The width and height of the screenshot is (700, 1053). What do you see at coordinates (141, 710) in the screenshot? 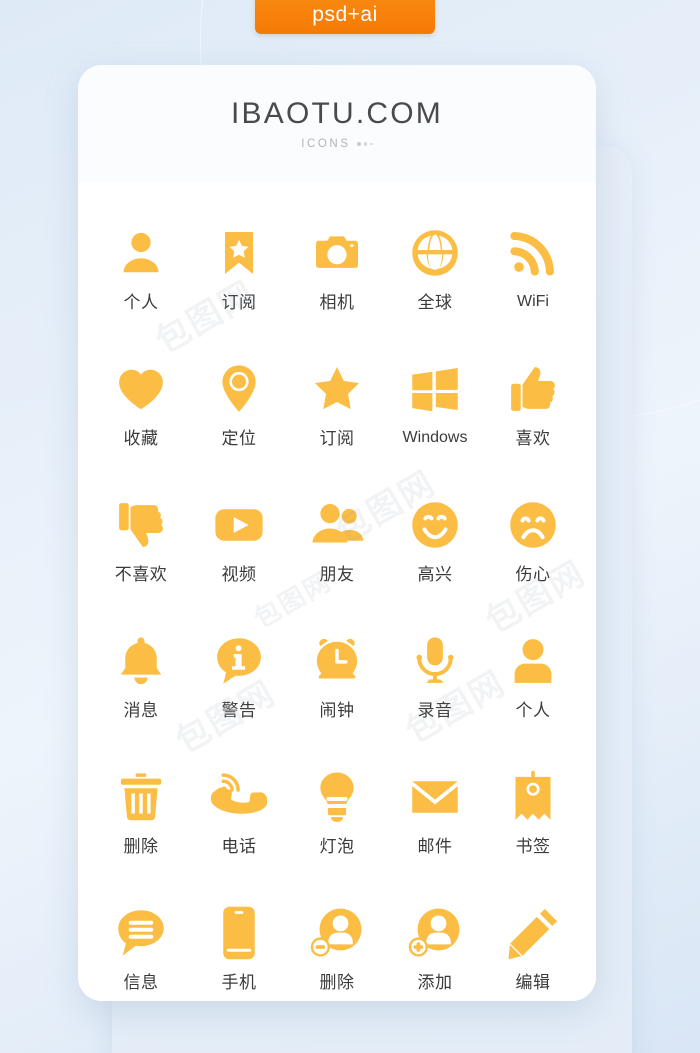
I see `icon-label: 消息` at bounding box center [141, 710].